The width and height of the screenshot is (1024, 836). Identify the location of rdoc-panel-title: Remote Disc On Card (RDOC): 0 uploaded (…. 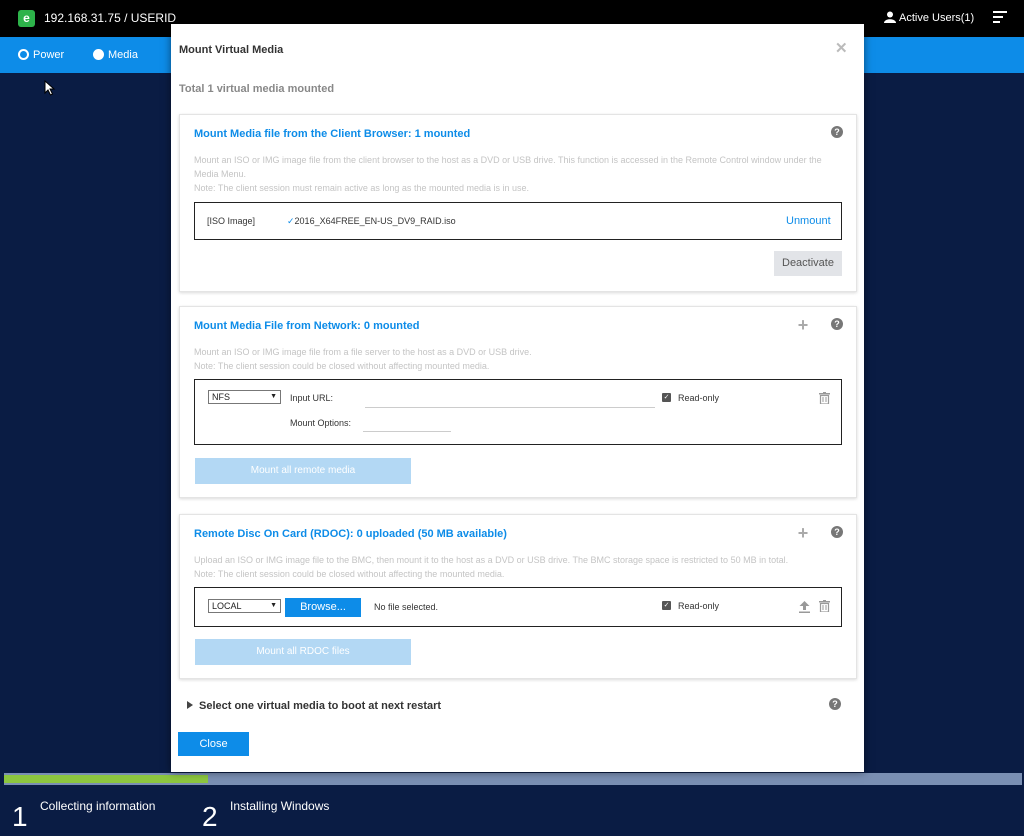
(350, 534).